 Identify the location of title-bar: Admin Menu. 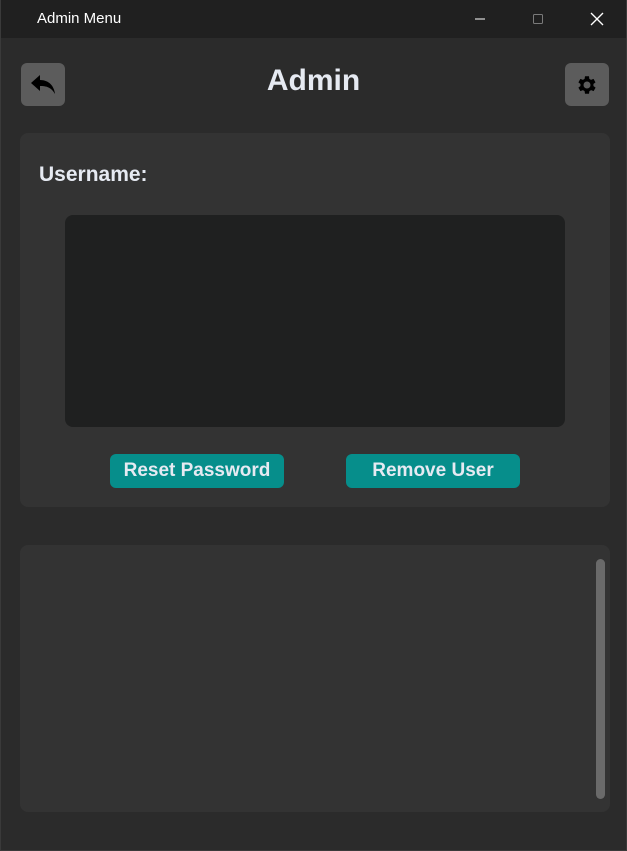
(313, 19).